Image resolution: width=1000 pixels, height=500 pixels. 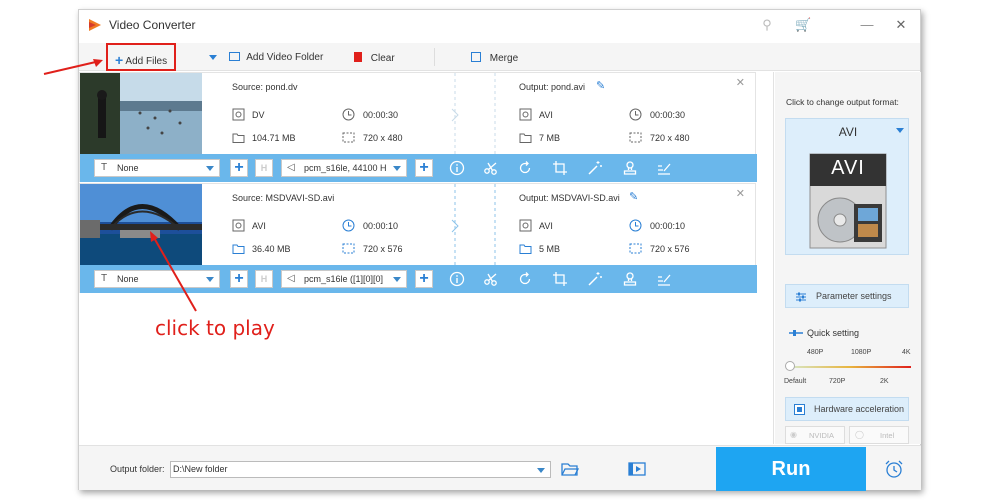 What do you see at coordinates (815, 352) in the screenshot?
I see `quality-label-480p: 480P` at bounding box center [815, 352].